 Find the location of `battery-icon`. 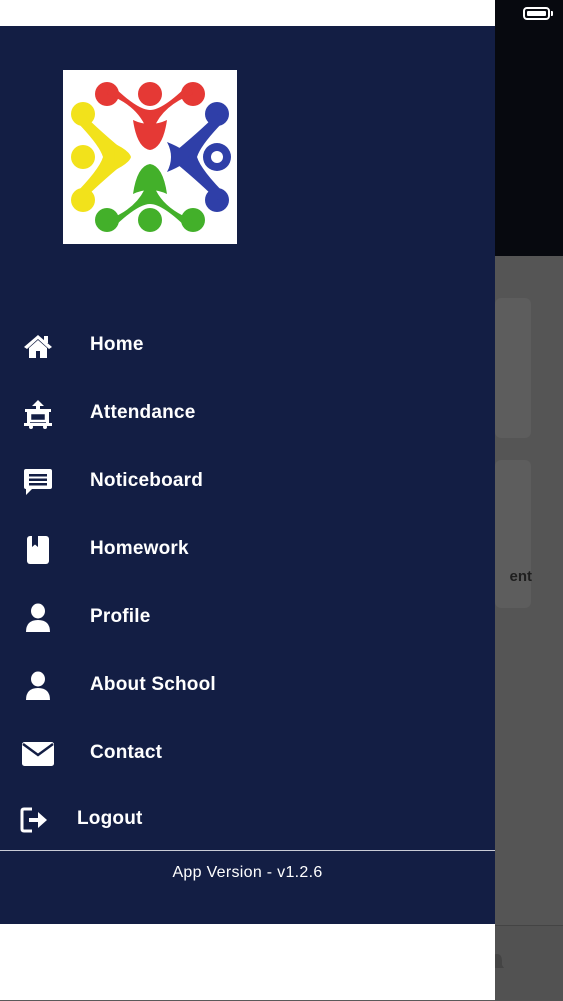

battery-icon is located at coordinates (536, 13).